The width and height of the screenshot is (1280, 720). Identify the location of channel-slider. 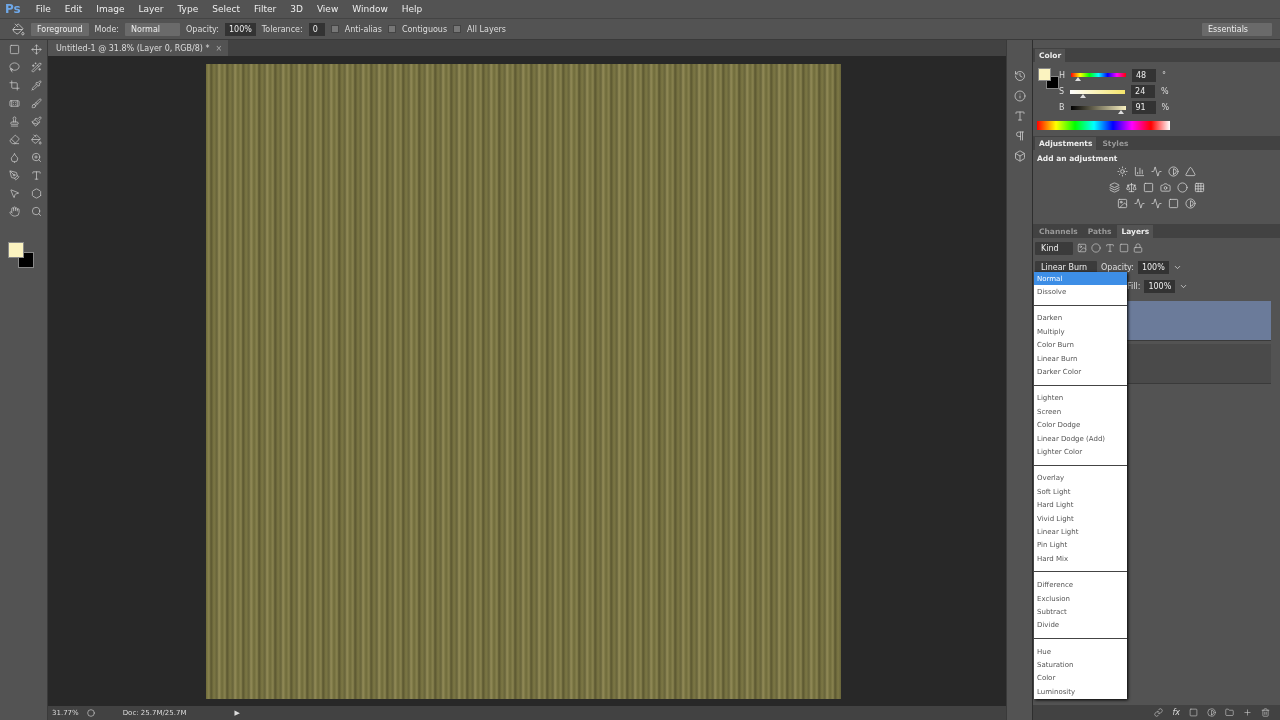
(1098, 75).